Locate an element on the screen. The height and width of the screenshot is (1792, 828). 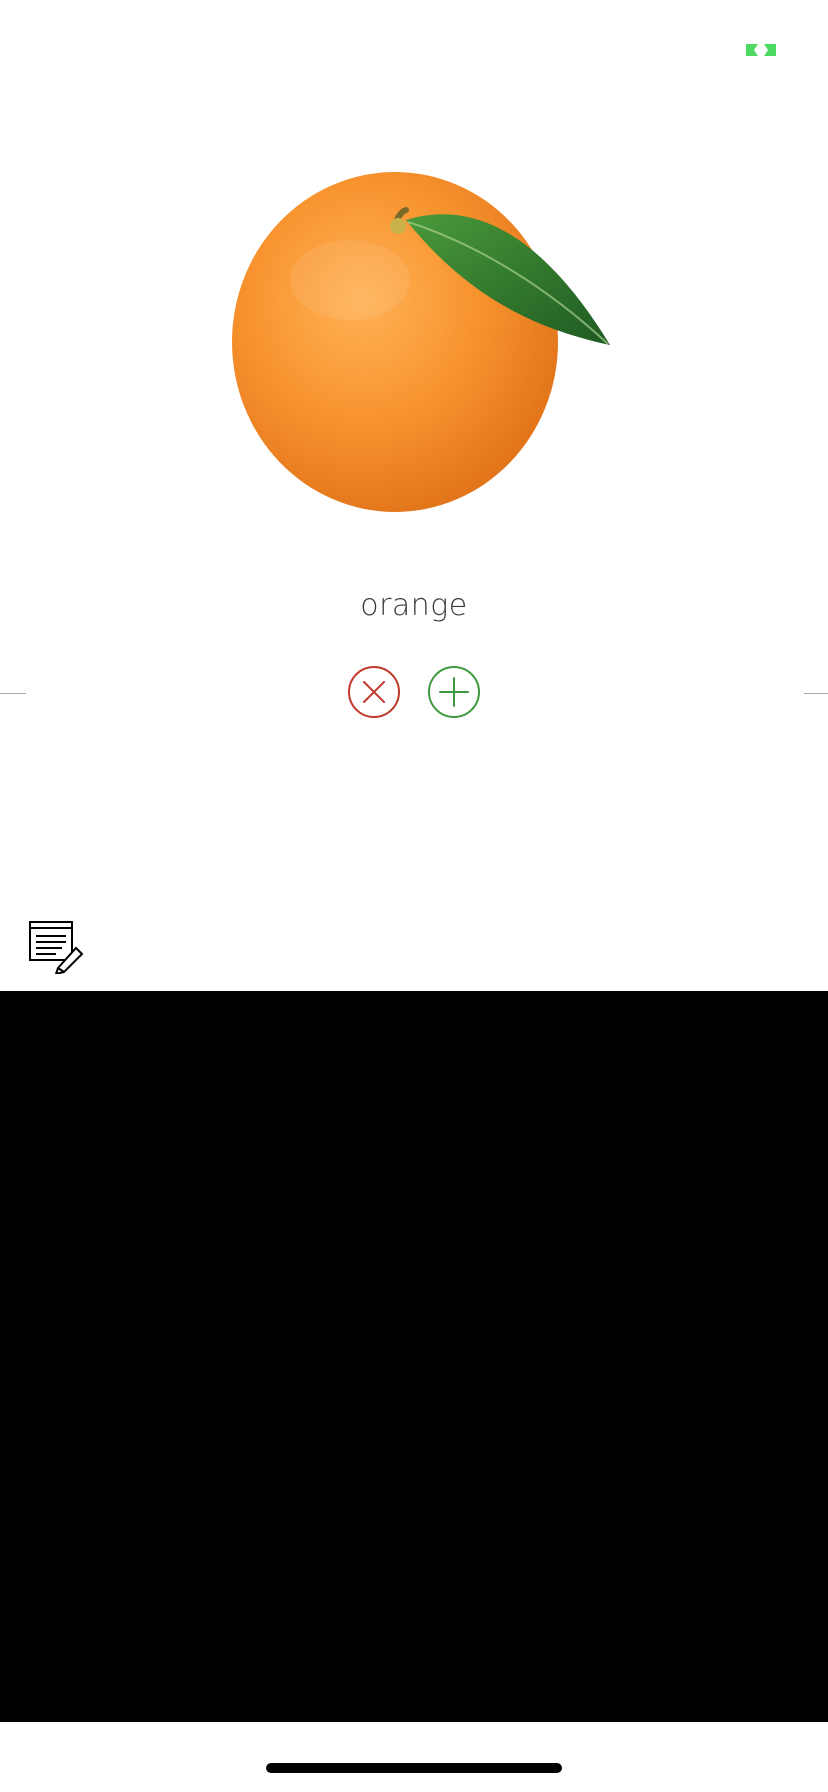
add-button is located at coordinates (454, 692).